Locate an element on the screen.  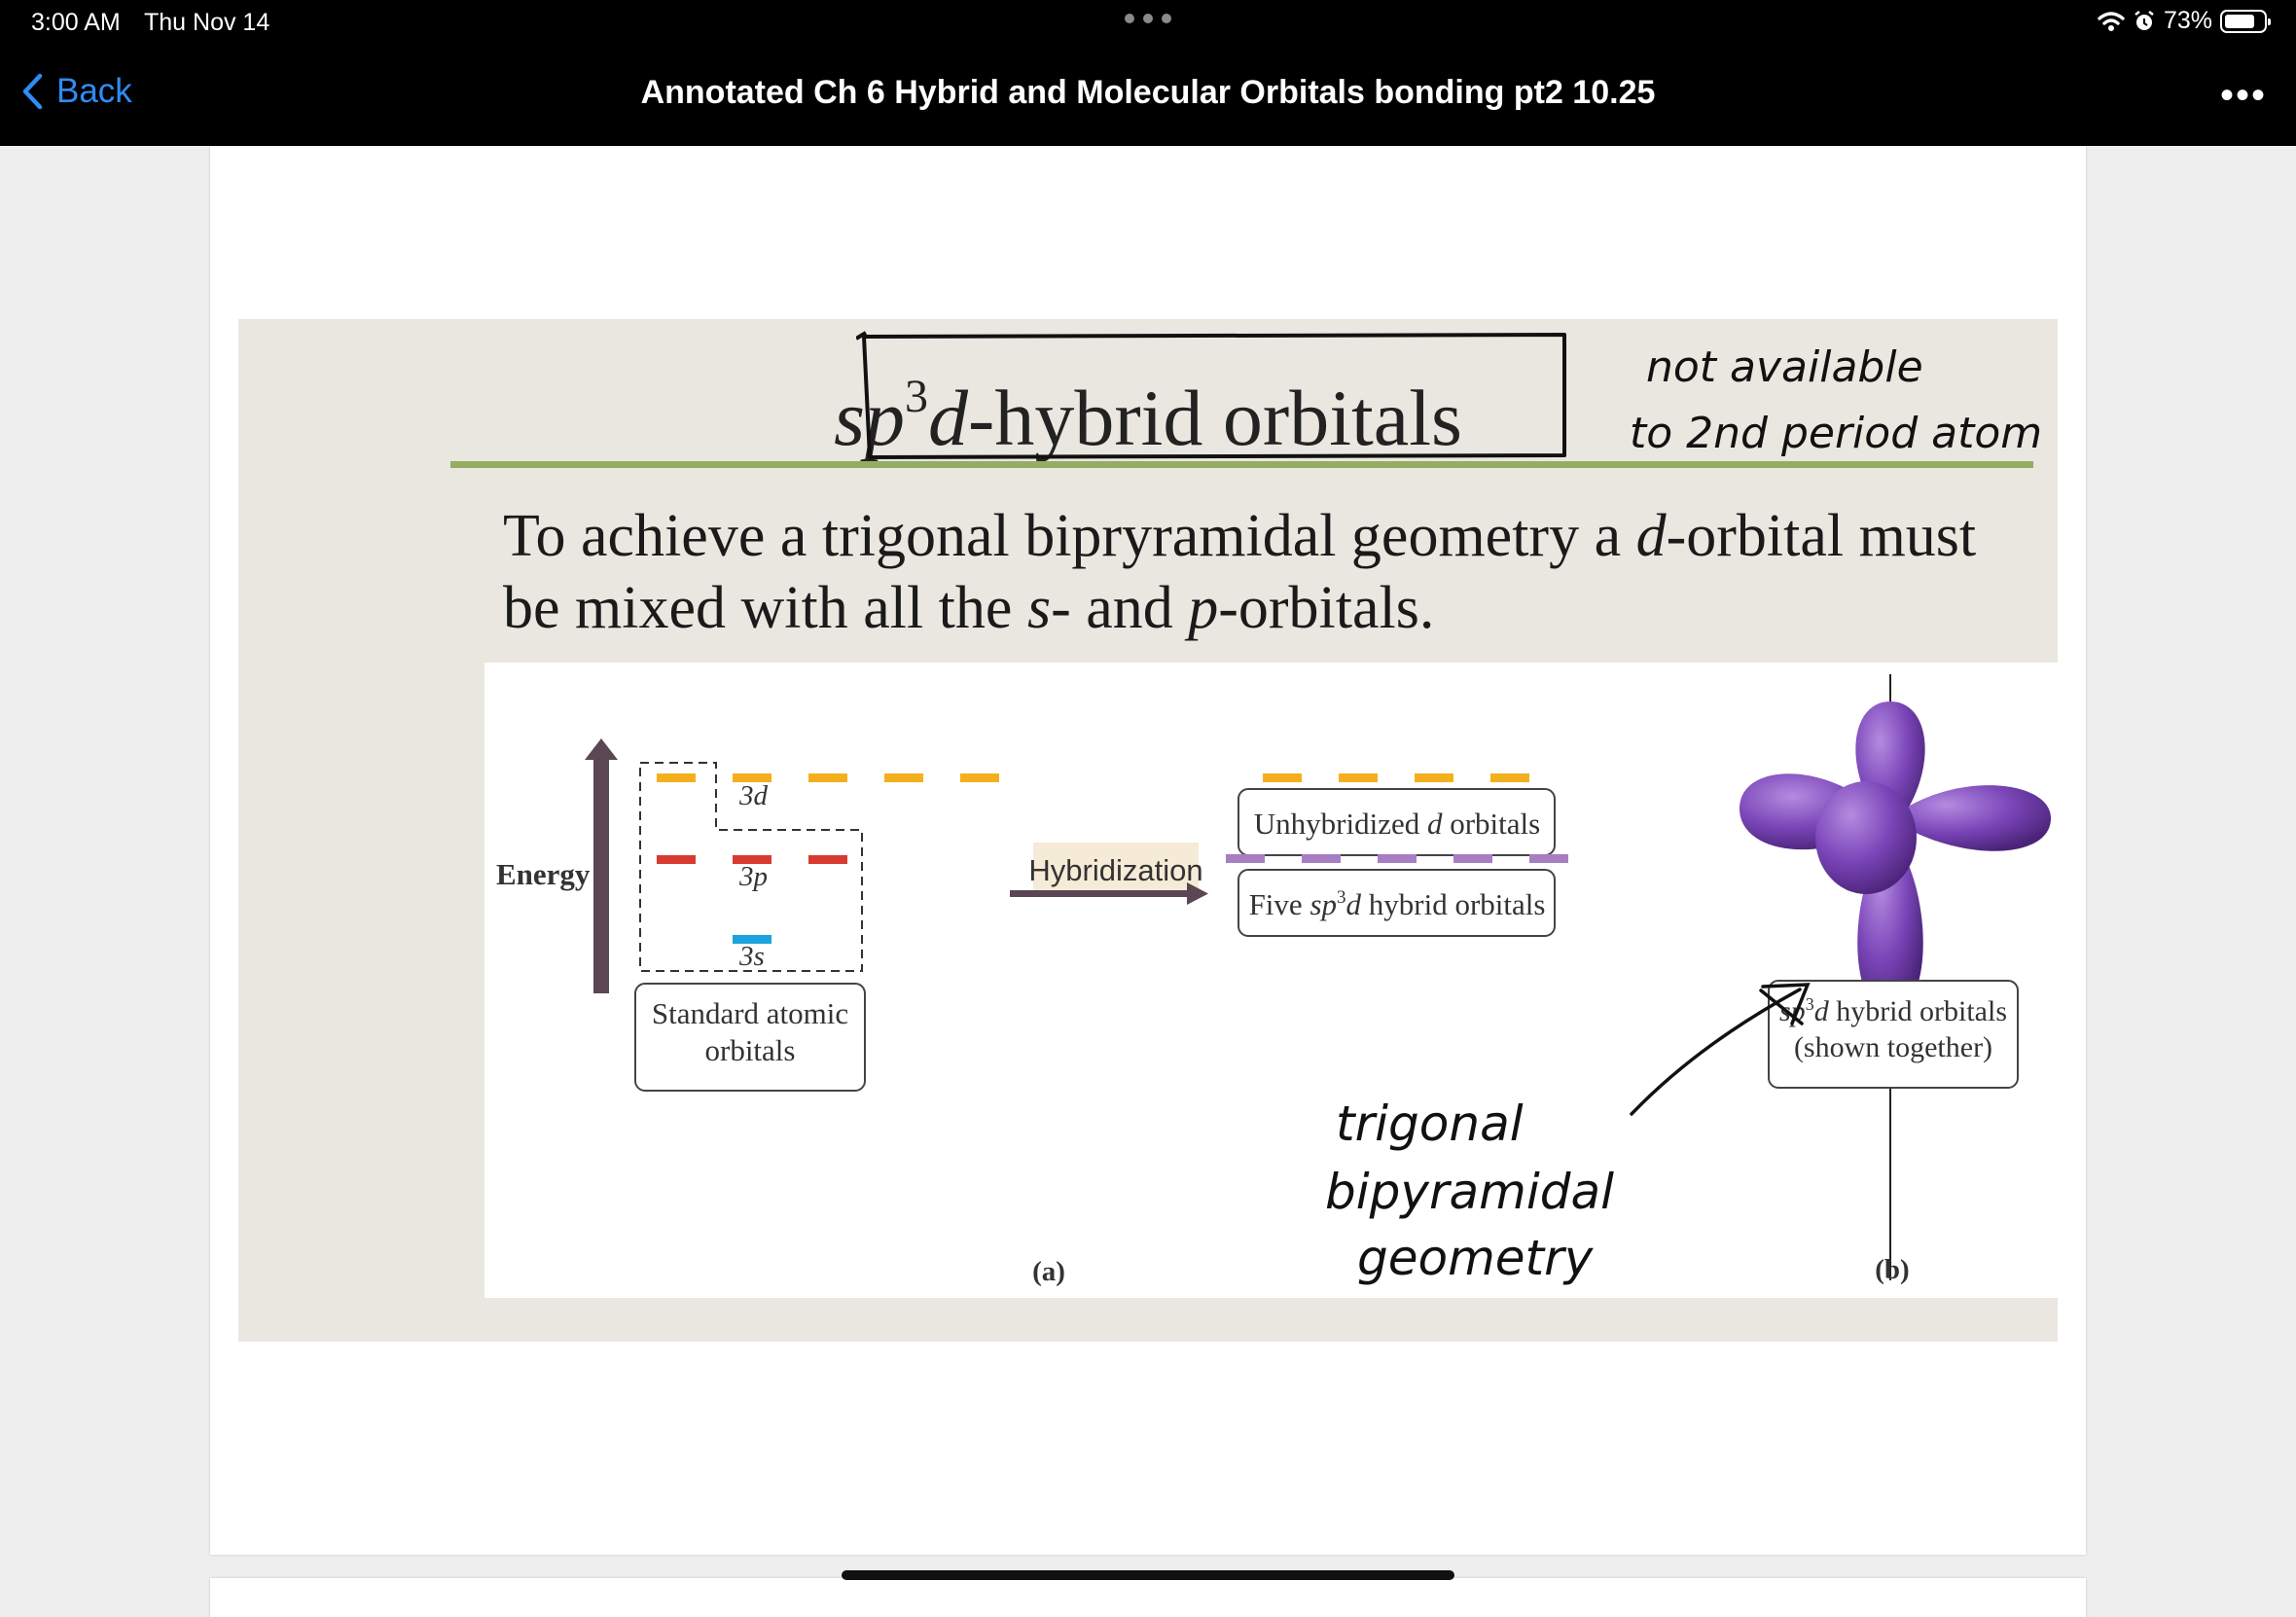
shown-together-line2: (shown together) is located at coordinates (1893, 1047).